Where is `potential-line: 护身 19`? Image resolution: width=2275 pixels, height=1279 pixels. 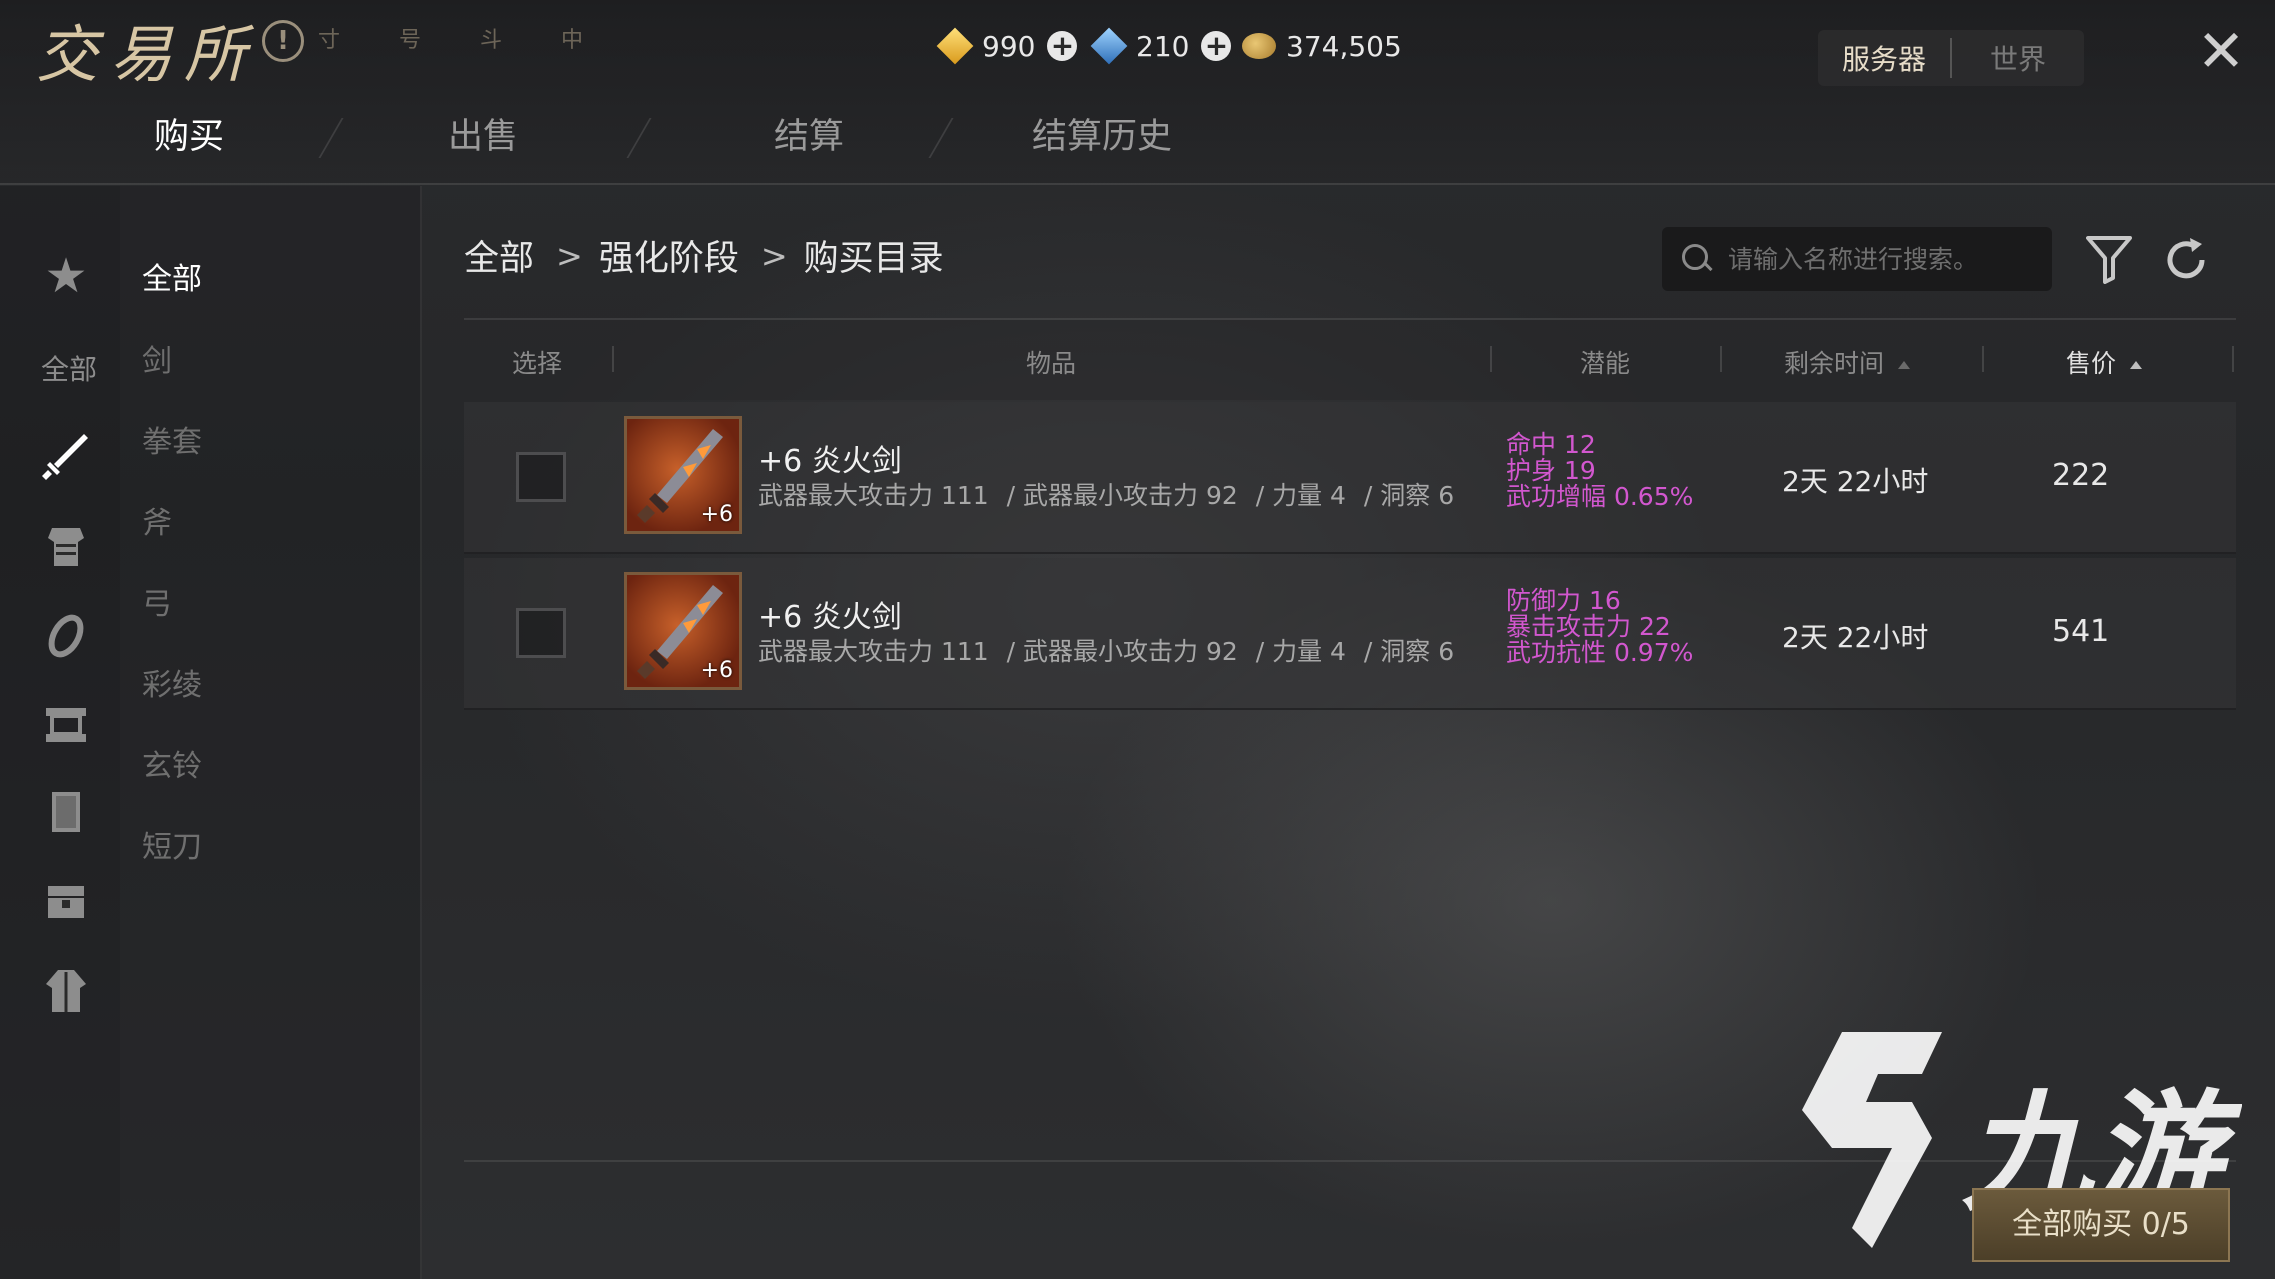
potential-line: 护身 19 is located at coordinates (1551, 470).